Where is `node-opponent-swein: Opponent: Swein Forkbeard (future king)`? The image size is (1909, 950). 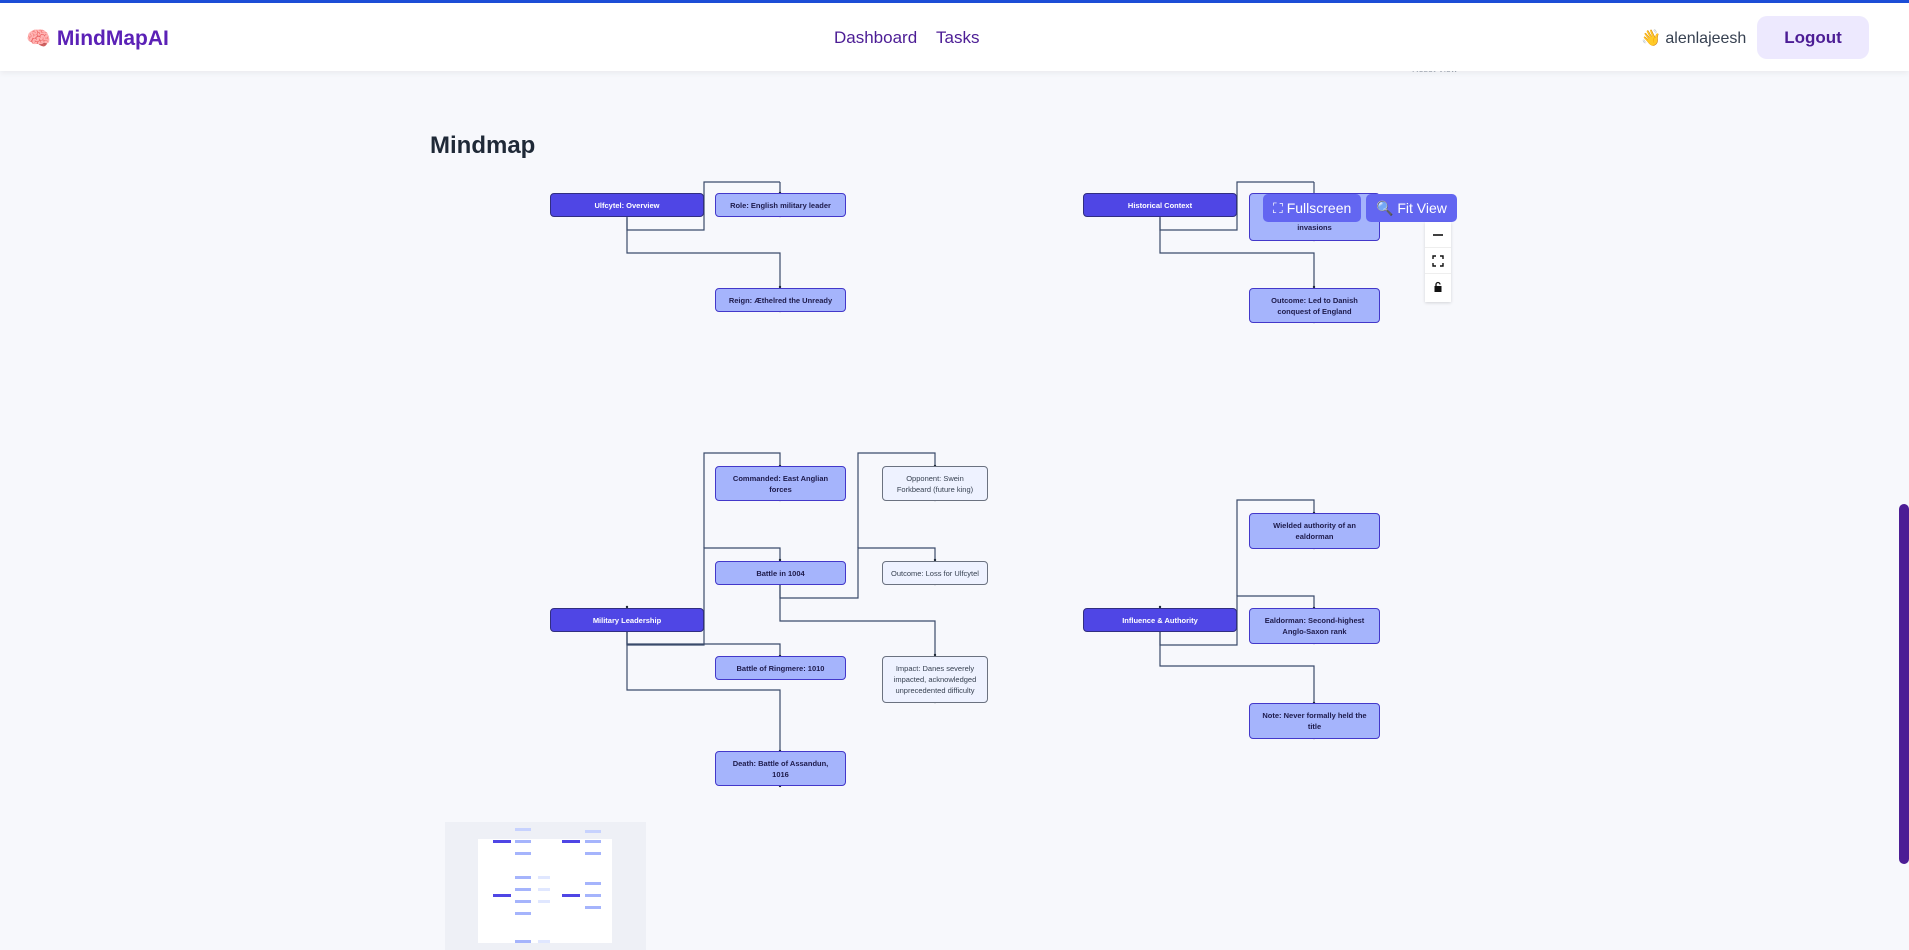 node-opponent-swein: Opponent: Swein Forkbeard (future king) is located at coordinates (935, 483).